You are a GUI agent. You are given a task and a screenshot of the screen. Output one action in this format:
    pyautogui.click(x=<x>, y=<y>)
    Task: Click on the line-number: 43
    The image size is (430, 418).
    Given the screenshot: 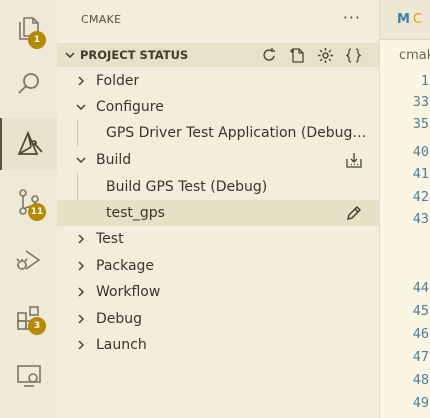 What is the action you would take?
    pyautogui.click(x=420, y=219)
    